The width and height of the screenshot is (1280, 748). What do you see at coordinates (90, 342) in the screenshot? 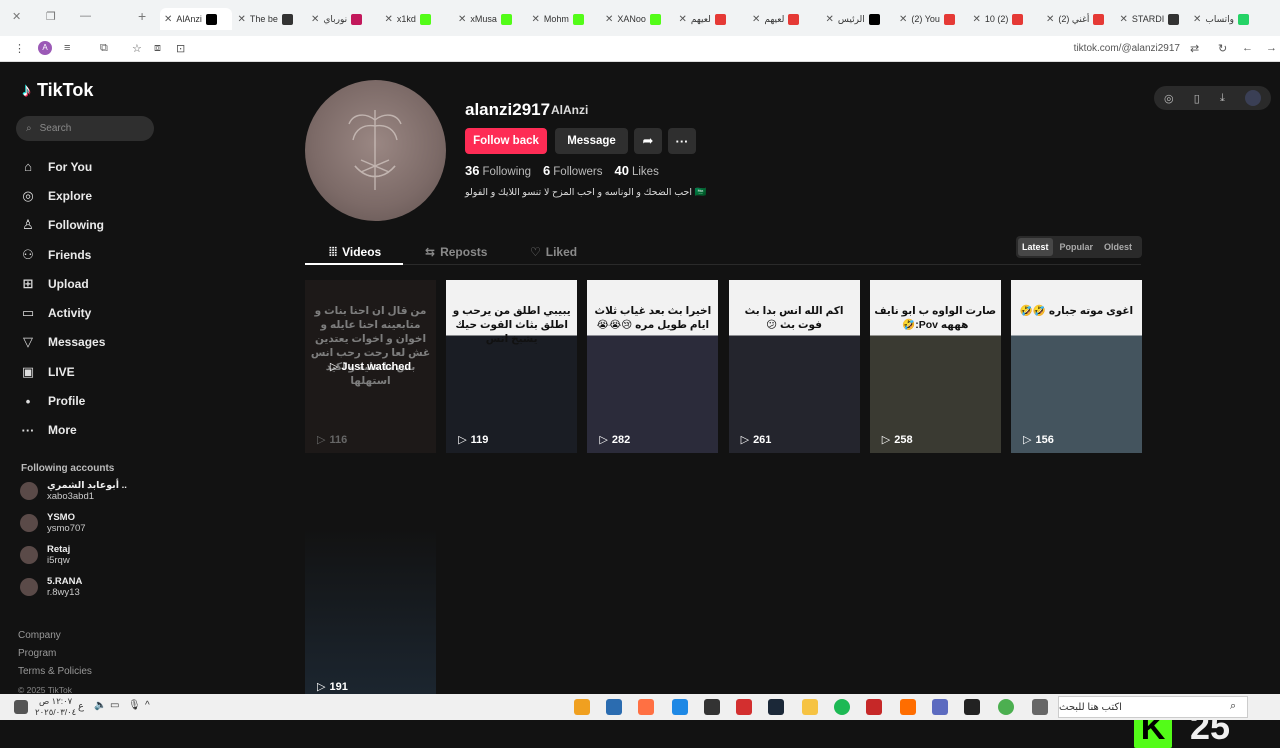
I see `sidebar-item-messages: ▽ Messages` at bounding box center [90, 342].